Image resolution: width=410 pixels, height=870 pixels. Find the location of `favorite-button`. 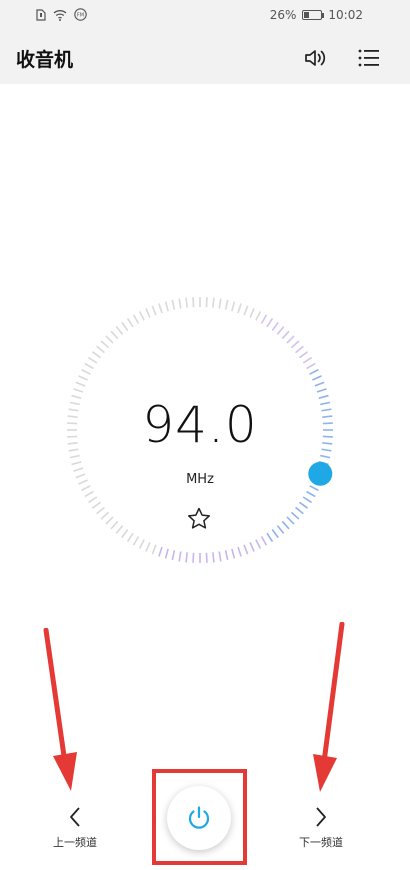

favorite-button is located at coordinates (199, 519).